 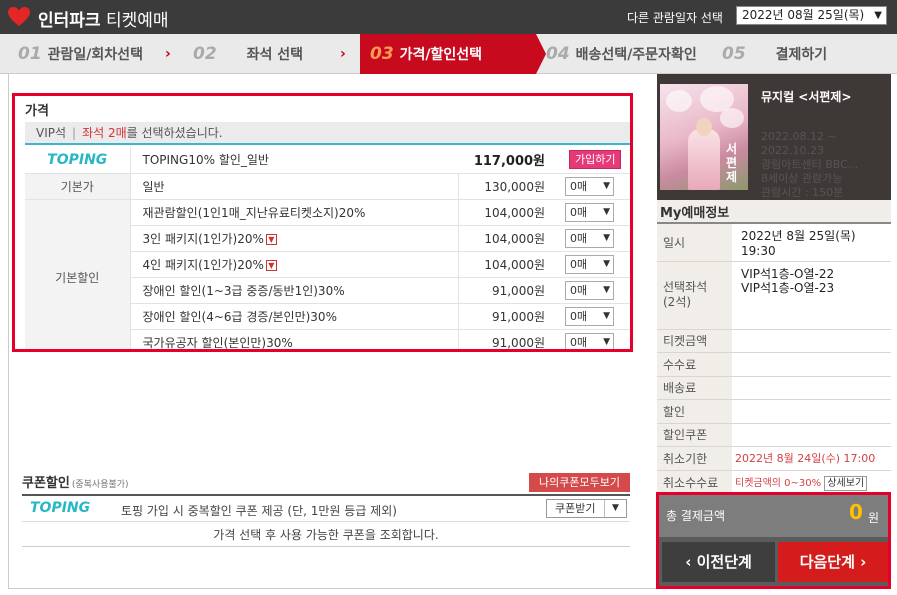 What do you see at coordinates (77, 159) in the screenshot?
I see `toping-logo: TOPING` at bounding box center [77, 159].